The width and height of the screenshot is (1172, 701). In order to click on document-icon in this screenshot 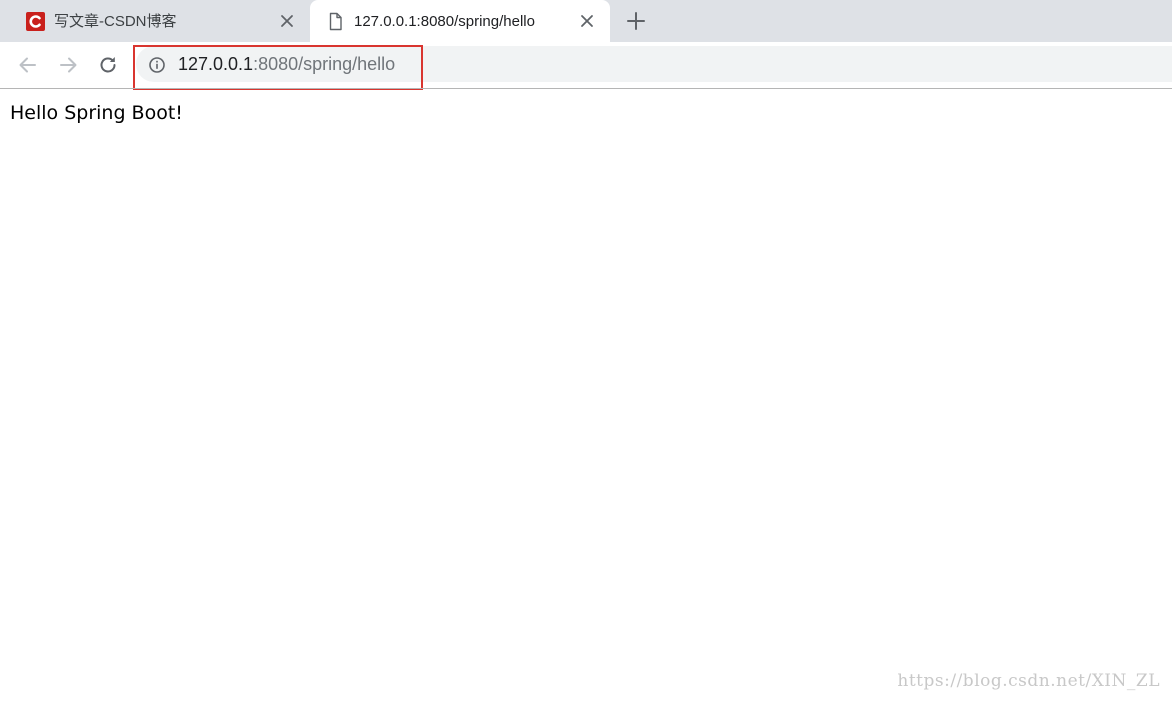, I will do `click(335, 21)`.